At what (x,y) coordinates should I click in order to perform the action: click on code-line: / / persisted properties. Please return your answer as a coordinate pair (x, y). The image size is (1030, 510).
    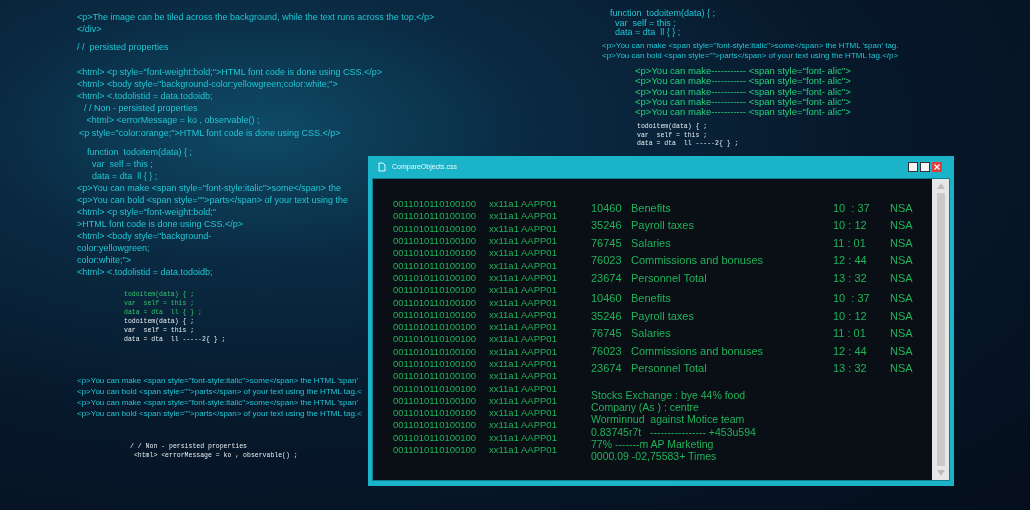
    Looking at the image, I should click on (123, 47).